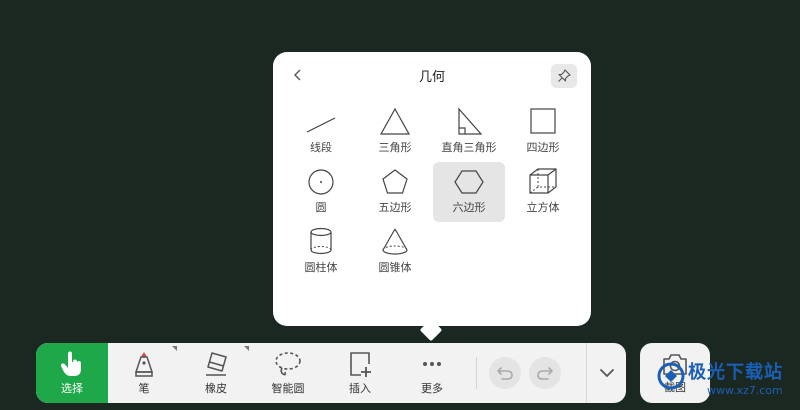 This screenshot has height=410, width=800. What do you see at coordinates (395, 181) in the screenshot?
I see `pentagon-icon` at bounding box center [395, 181].